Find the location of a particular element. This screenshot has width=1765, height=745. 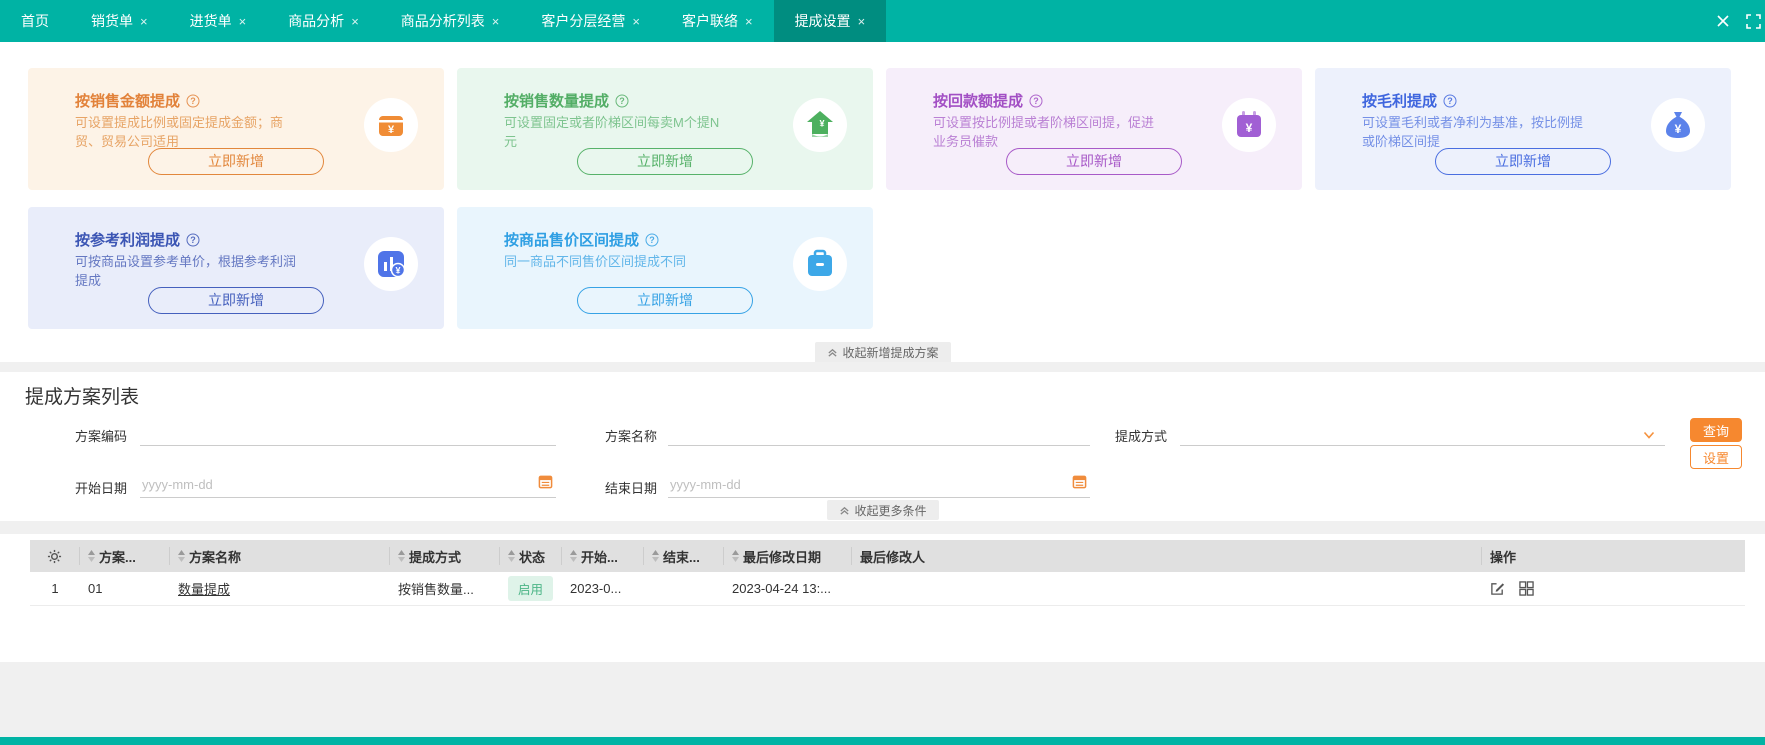

chevron-down-icon is located at coordinates (1649, 437).